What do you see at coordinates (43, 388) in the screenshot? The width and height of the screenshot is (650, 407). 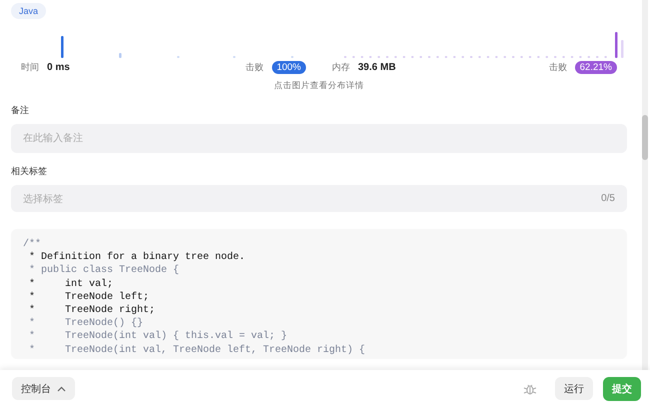 I see `console-button: 控制台` at bounding box center [43, 388].